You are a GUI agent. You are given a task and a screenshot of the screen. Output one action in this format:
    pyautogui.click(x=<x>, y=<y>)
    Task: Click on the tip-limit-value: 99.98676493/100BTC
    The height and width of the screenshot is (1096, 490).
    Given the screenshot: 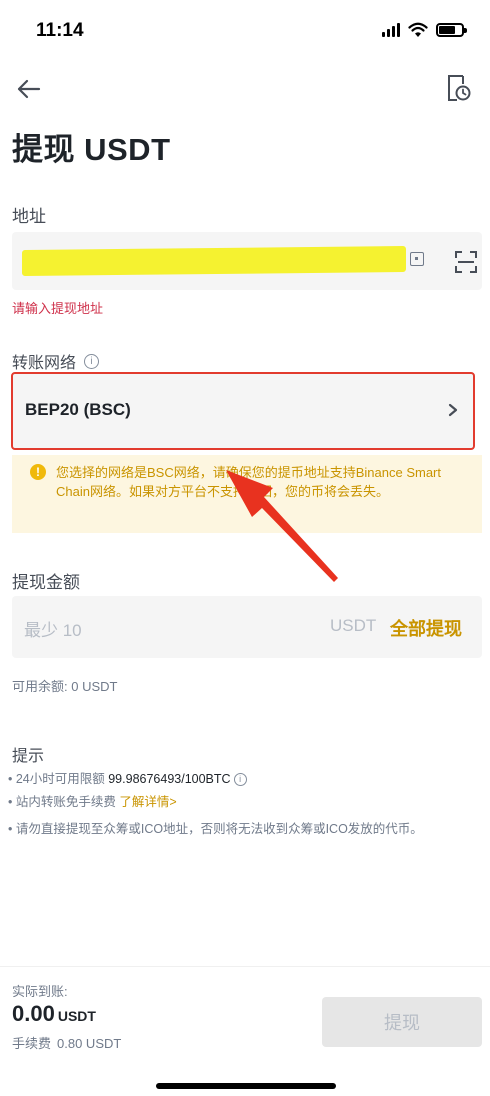 What is the action you would take?
    pyautogui.click(x=169, y=779)
    